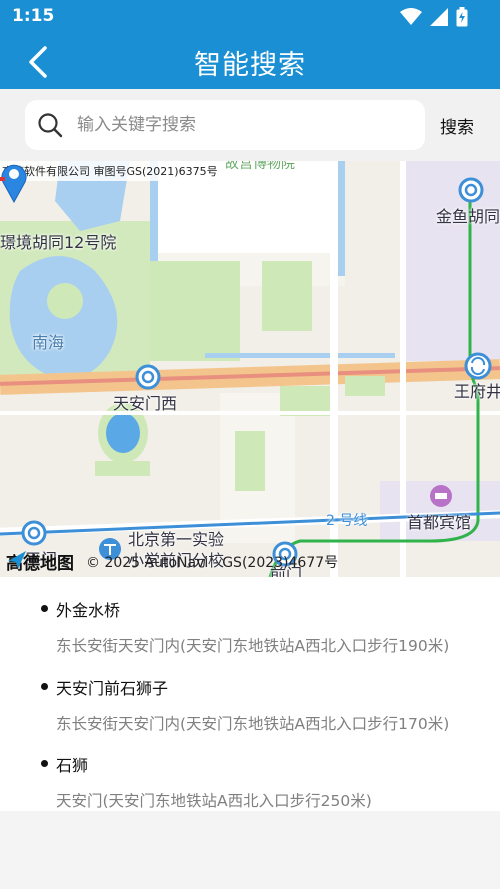  I want to click on title-bar: 智能搜索, so click(250, 61).